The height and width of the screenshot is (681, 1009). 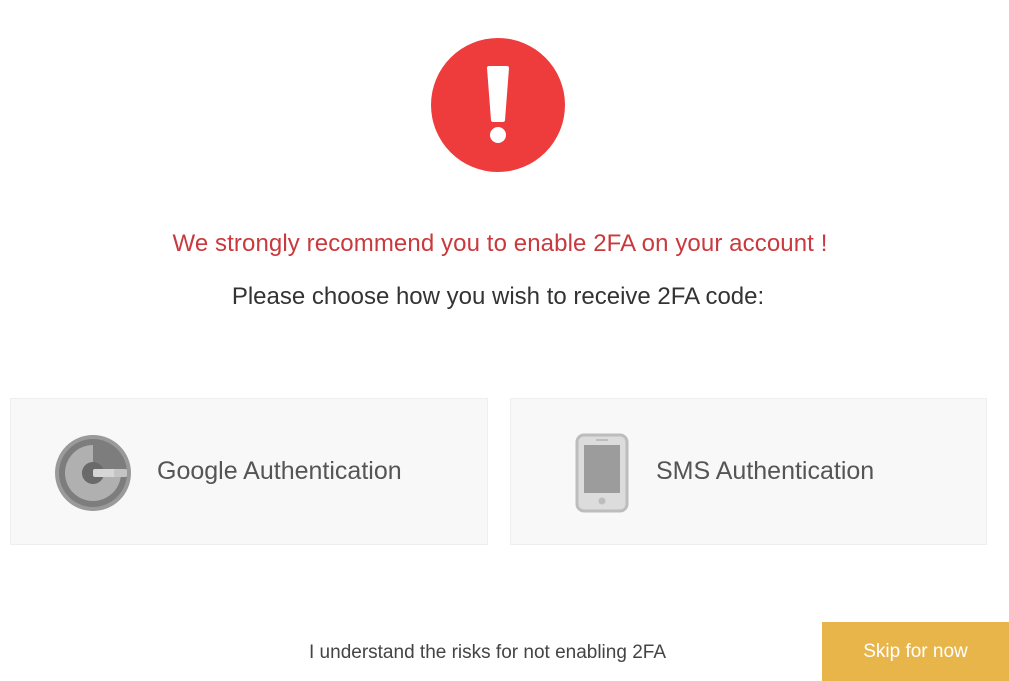 What do you see at coordinates (93, 473) in the screenshot?
I see `google-authenticator-icon` at bounding box center [93, 473].